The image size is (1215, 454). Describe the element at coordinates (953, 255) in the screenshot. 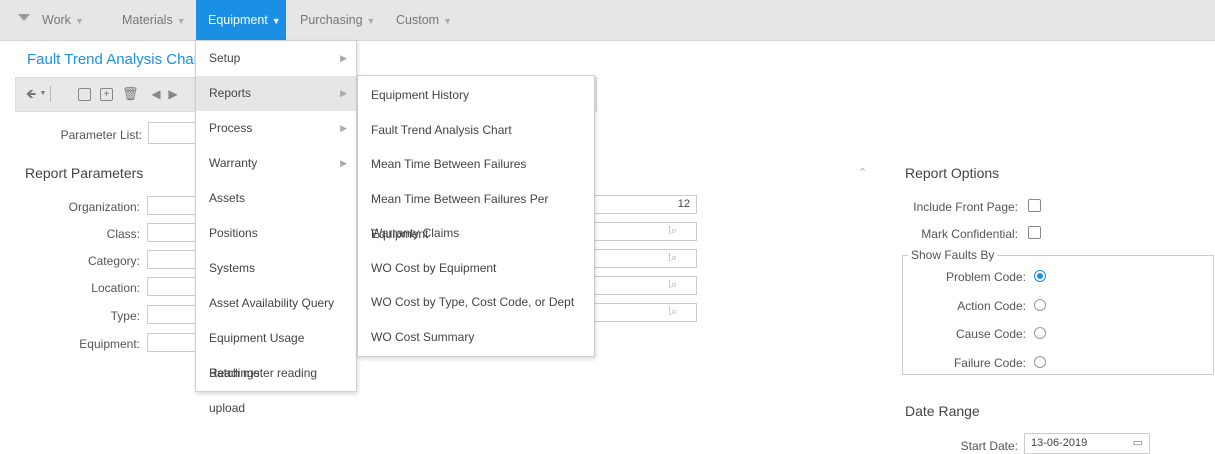

I see `show-faults-by-legend: Show Faults By` at that location.